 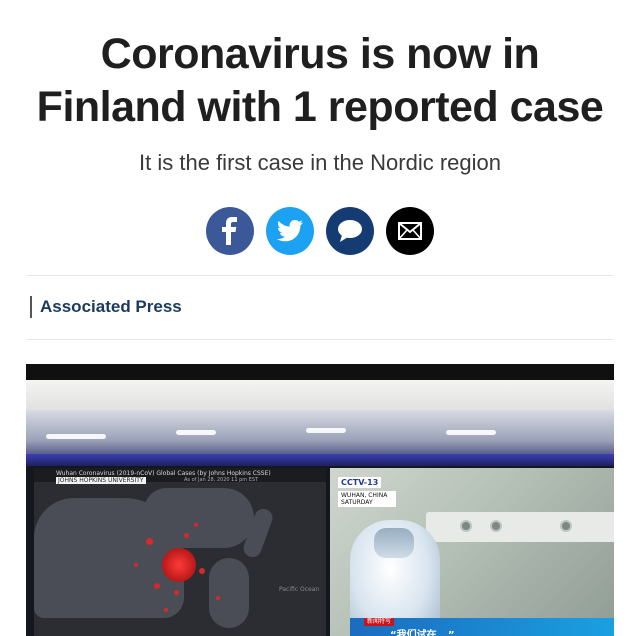 I want to click on twitter-share-button, so click(x=290, y=231).